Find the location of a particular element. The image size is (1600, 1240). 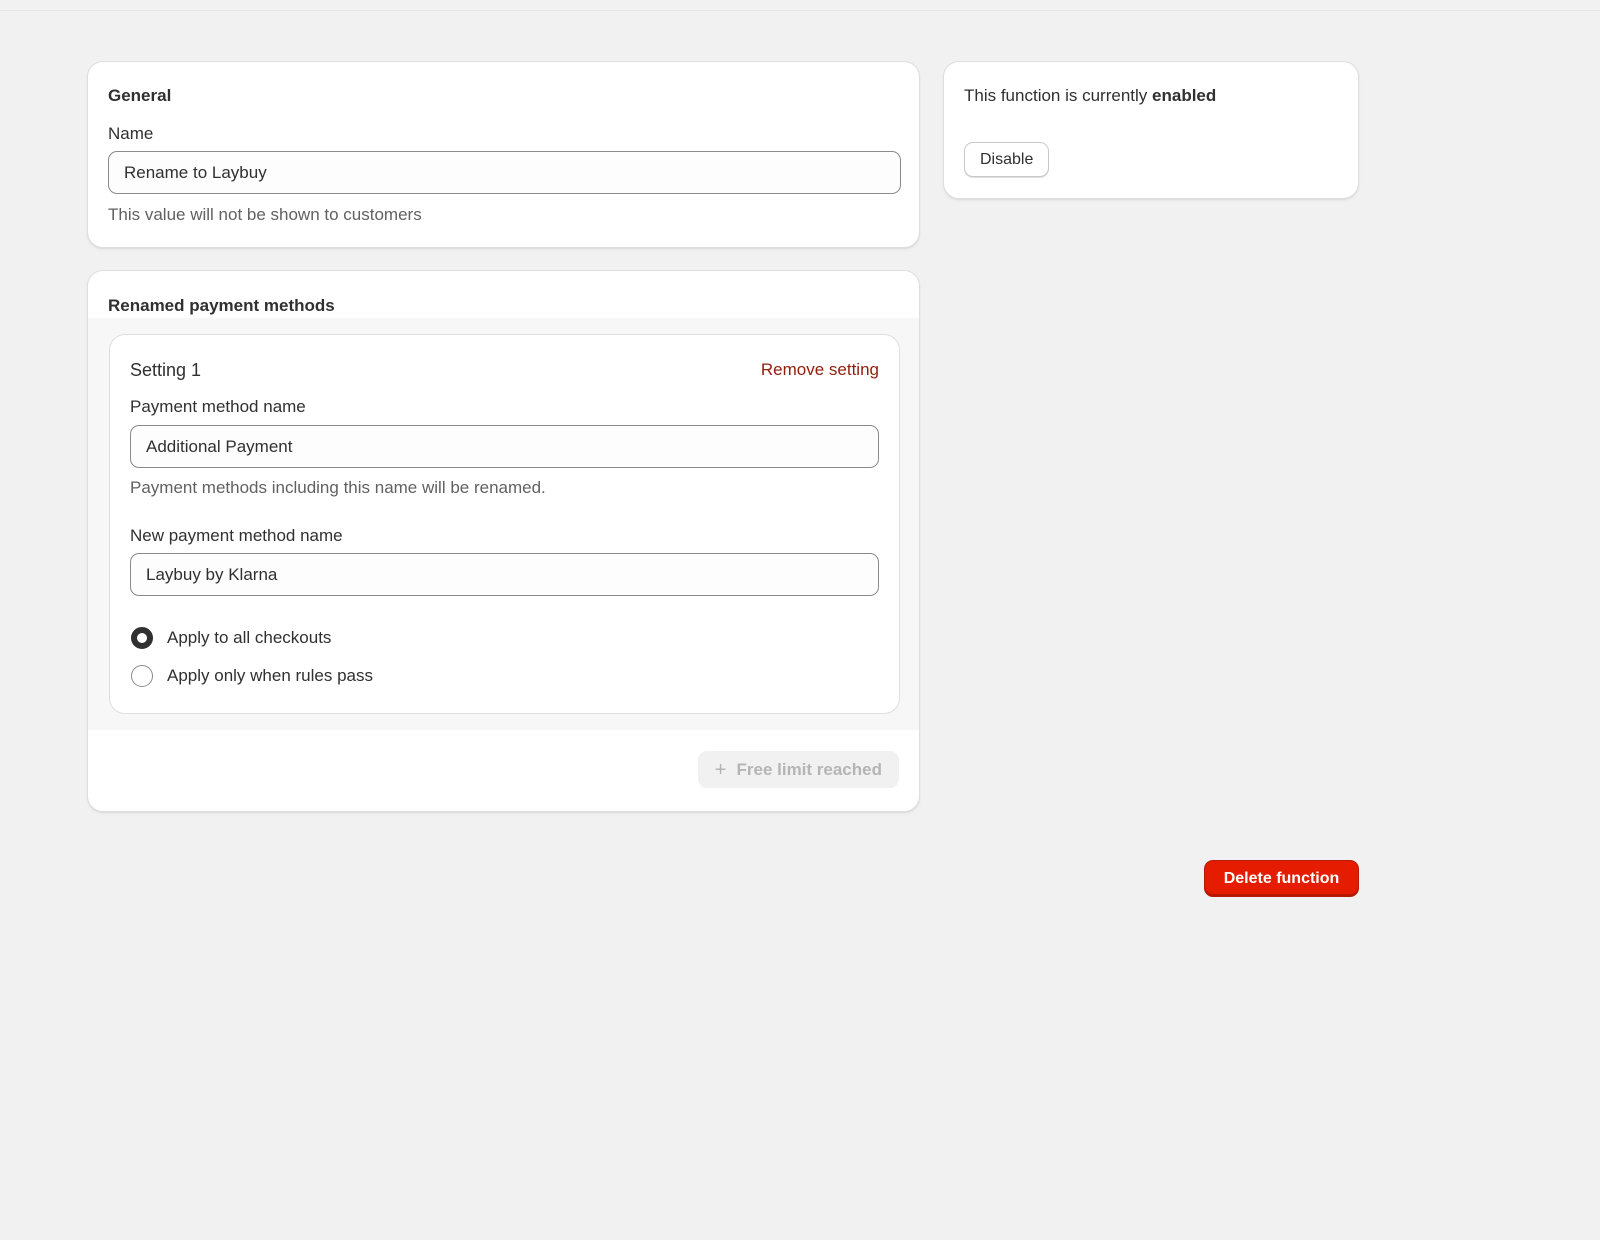

renamed-title: Renamed payment methods is located at coordinates (221, 305).